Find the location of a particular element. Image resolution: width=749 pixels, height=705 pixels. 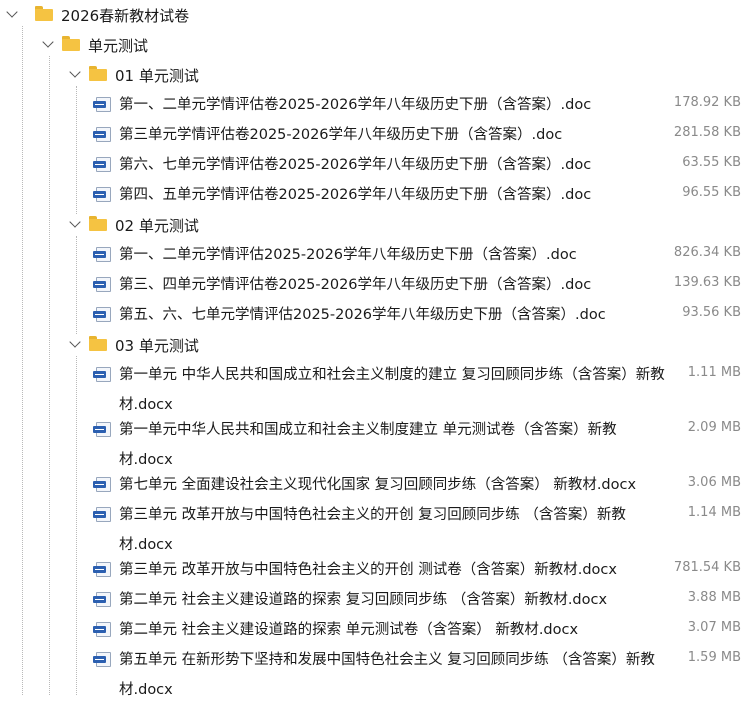

file-size: 3.88 MB is located at coordinates (714, 597).